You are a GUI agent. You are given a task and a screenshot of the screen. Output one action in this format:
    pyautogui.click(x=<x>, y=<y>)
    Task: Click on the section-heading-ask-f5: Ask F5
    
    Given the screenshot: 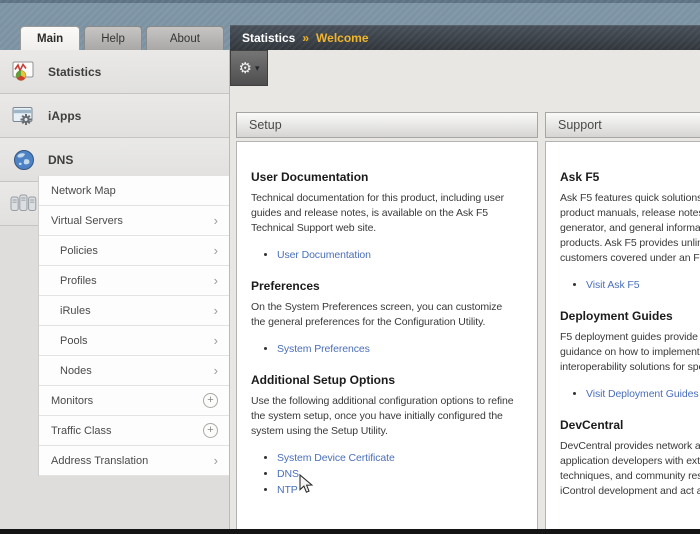 What is the action you would take?
    pyautogui.click(x=580, y=177)
    